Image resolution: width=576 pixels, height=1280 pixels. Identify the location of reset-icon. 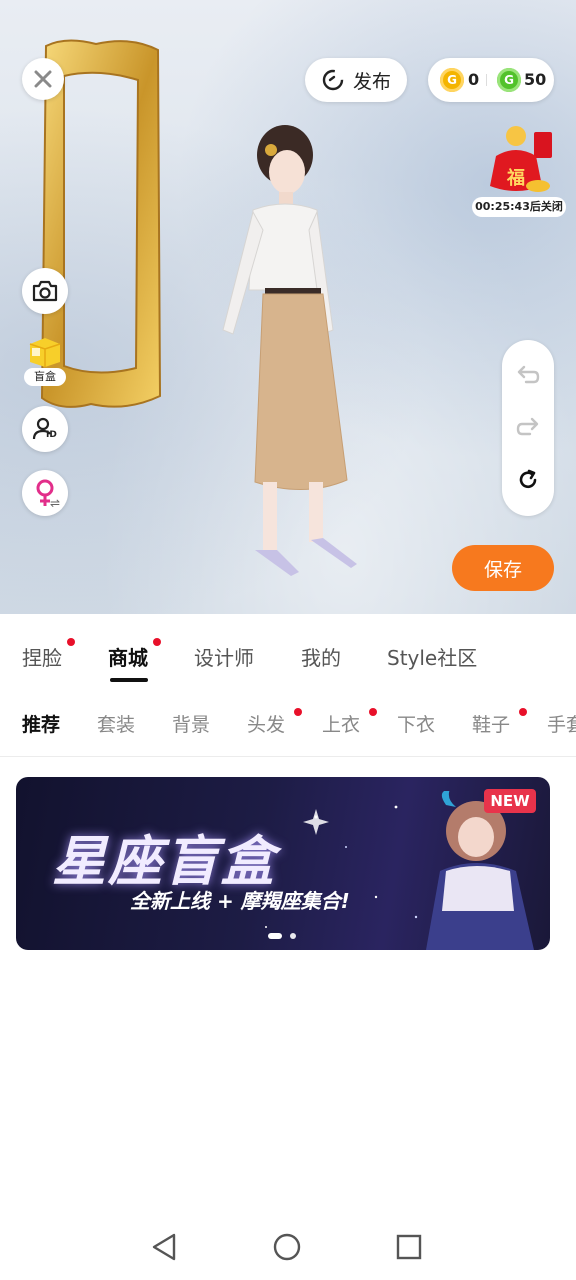
(528, 480).